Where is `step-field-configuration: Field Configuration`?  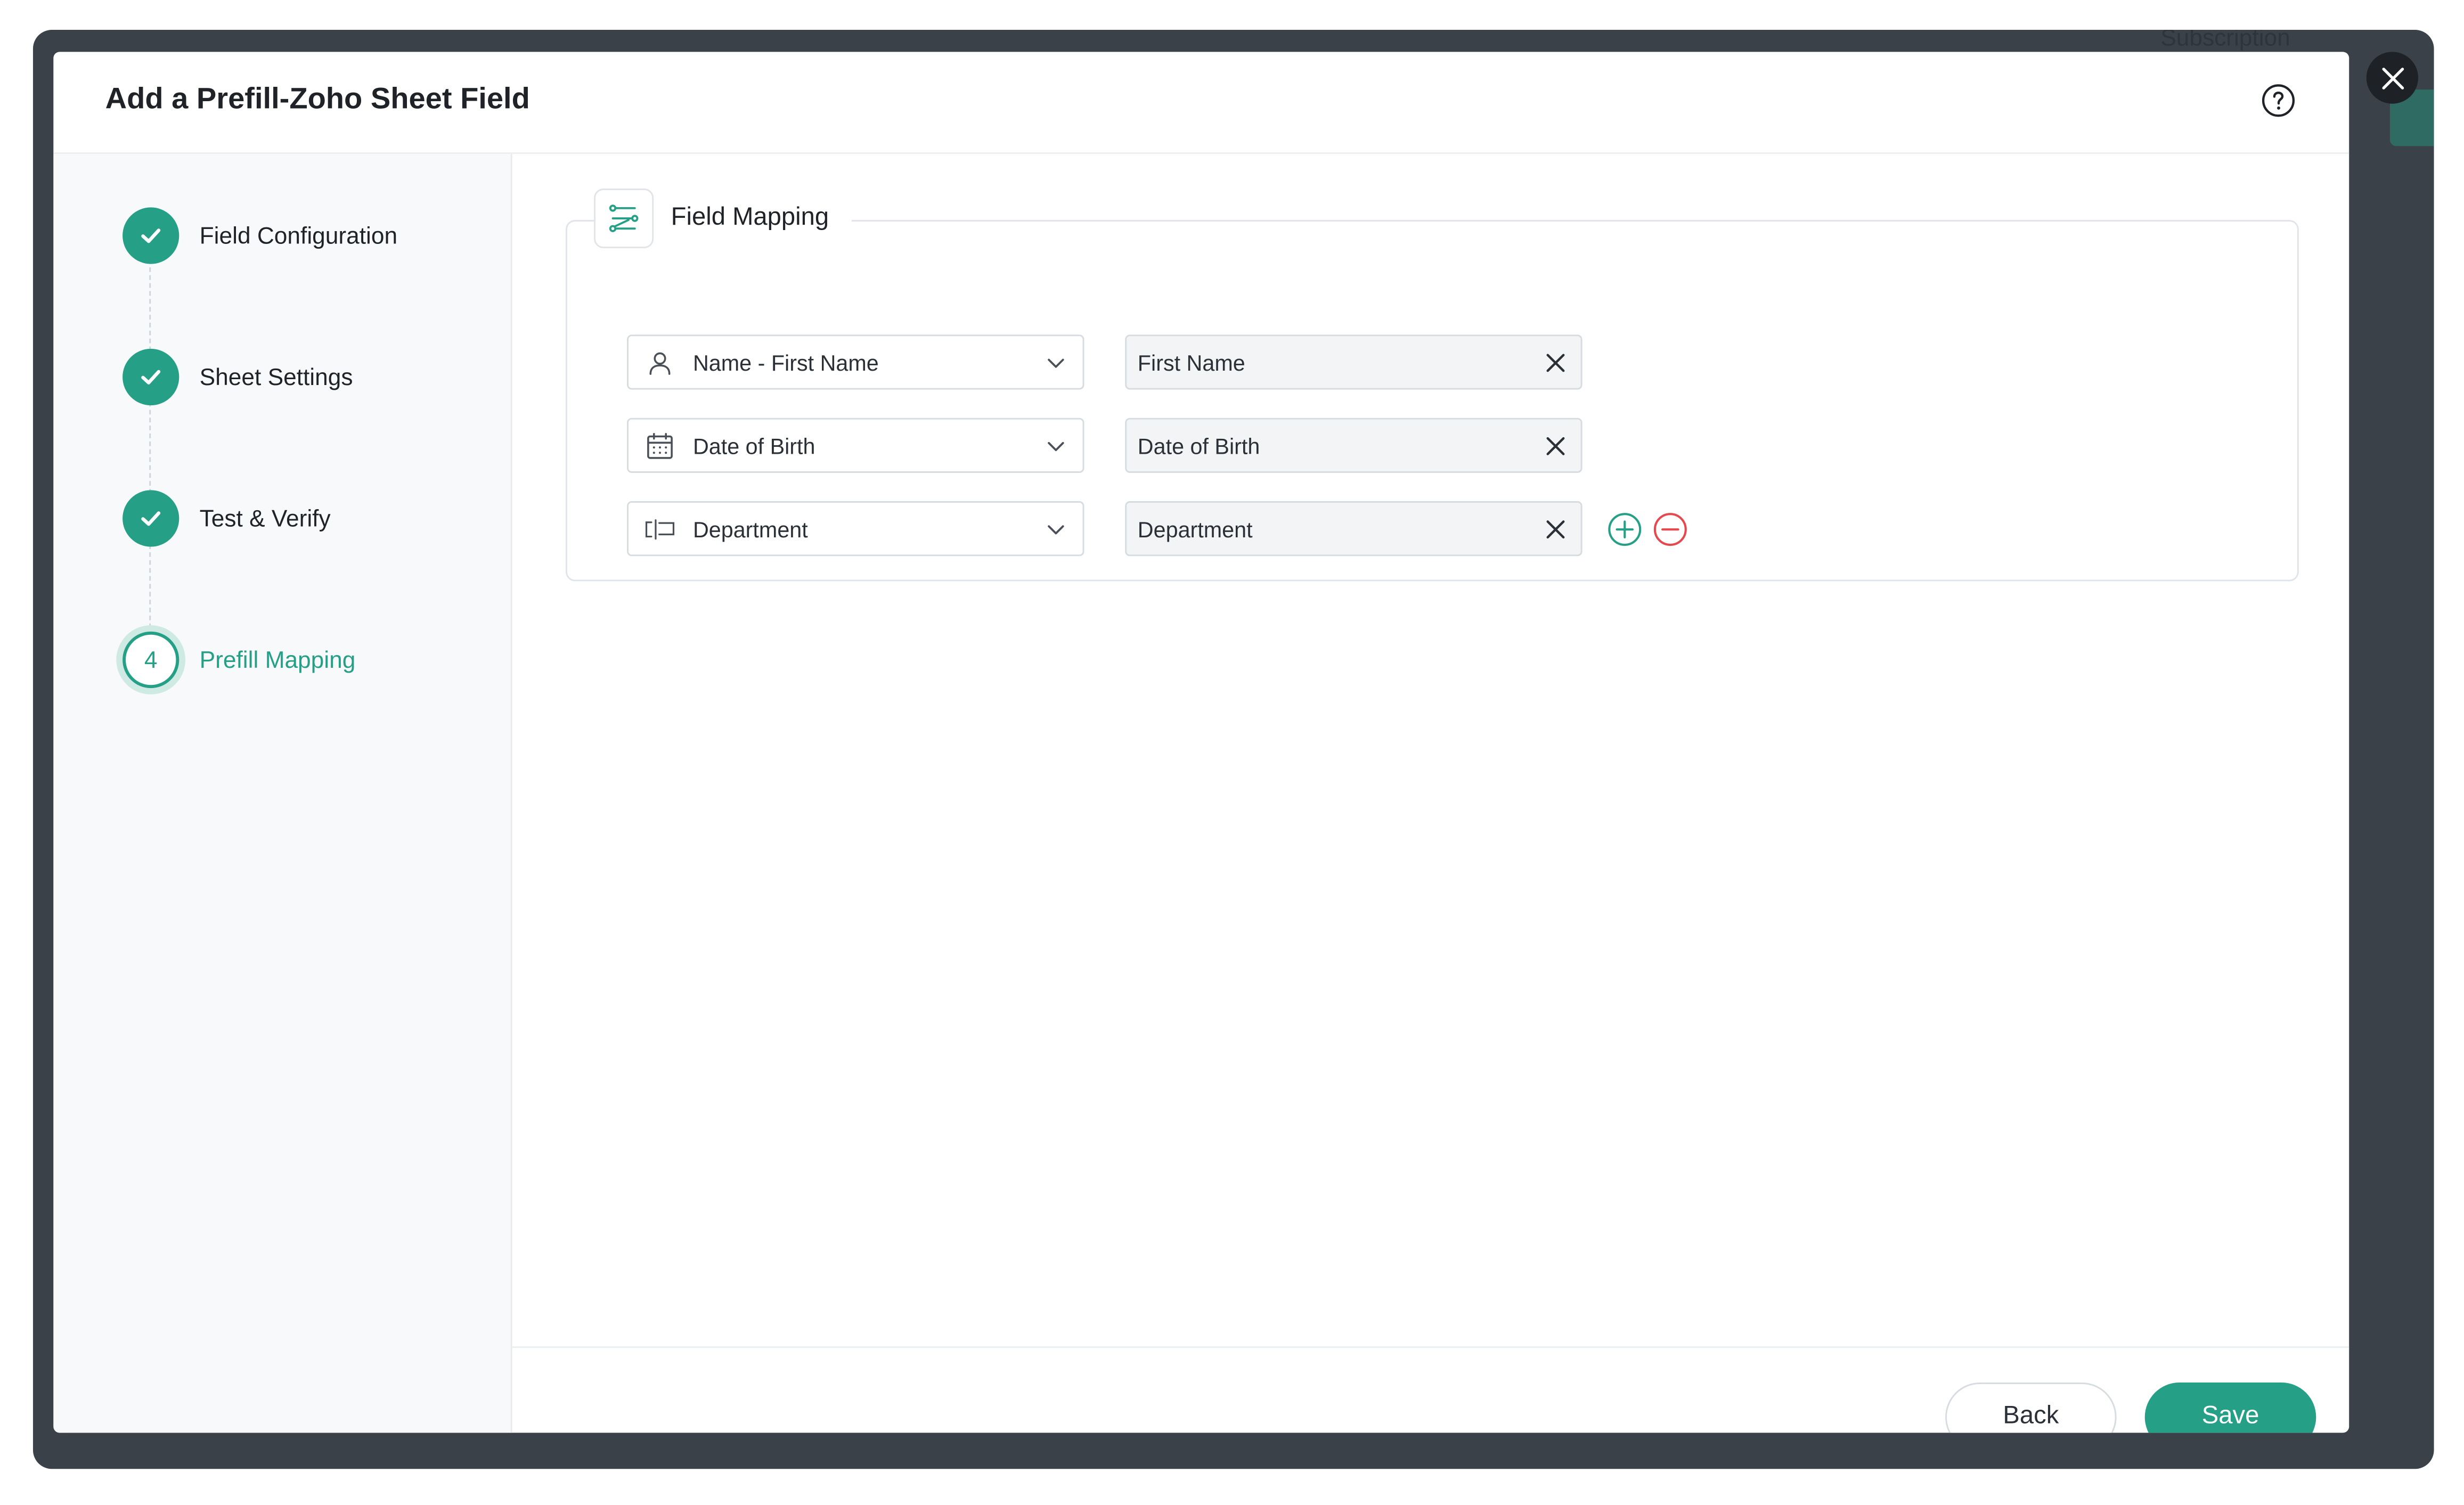 step-field-configuration: Field Configuration is located at coordinates (260, 235).